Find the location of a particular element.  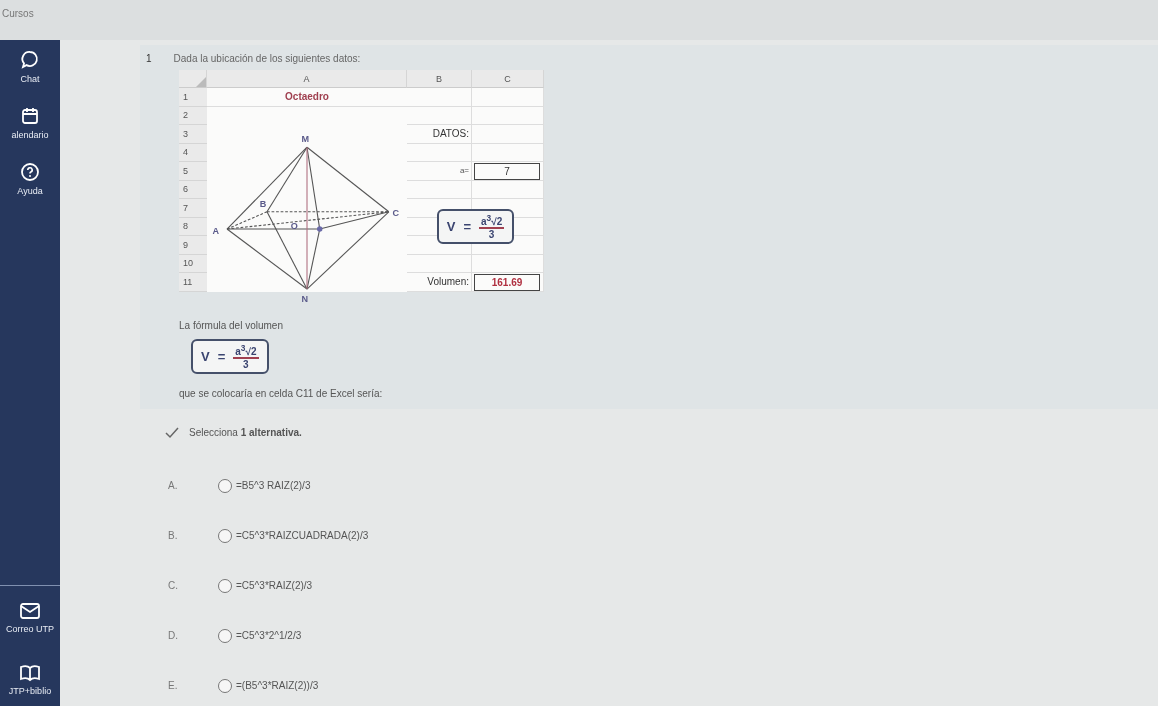

sidebar-item: Correo UTP is located at coordinates (30, 618).